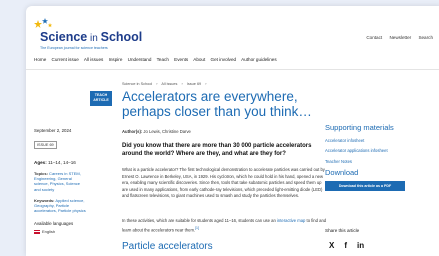 The image size is (439, 256). Describe the element at coordinates (259, 59) in the screenshot. I see `nav-author-guidelines: Author guidelines` at that location.